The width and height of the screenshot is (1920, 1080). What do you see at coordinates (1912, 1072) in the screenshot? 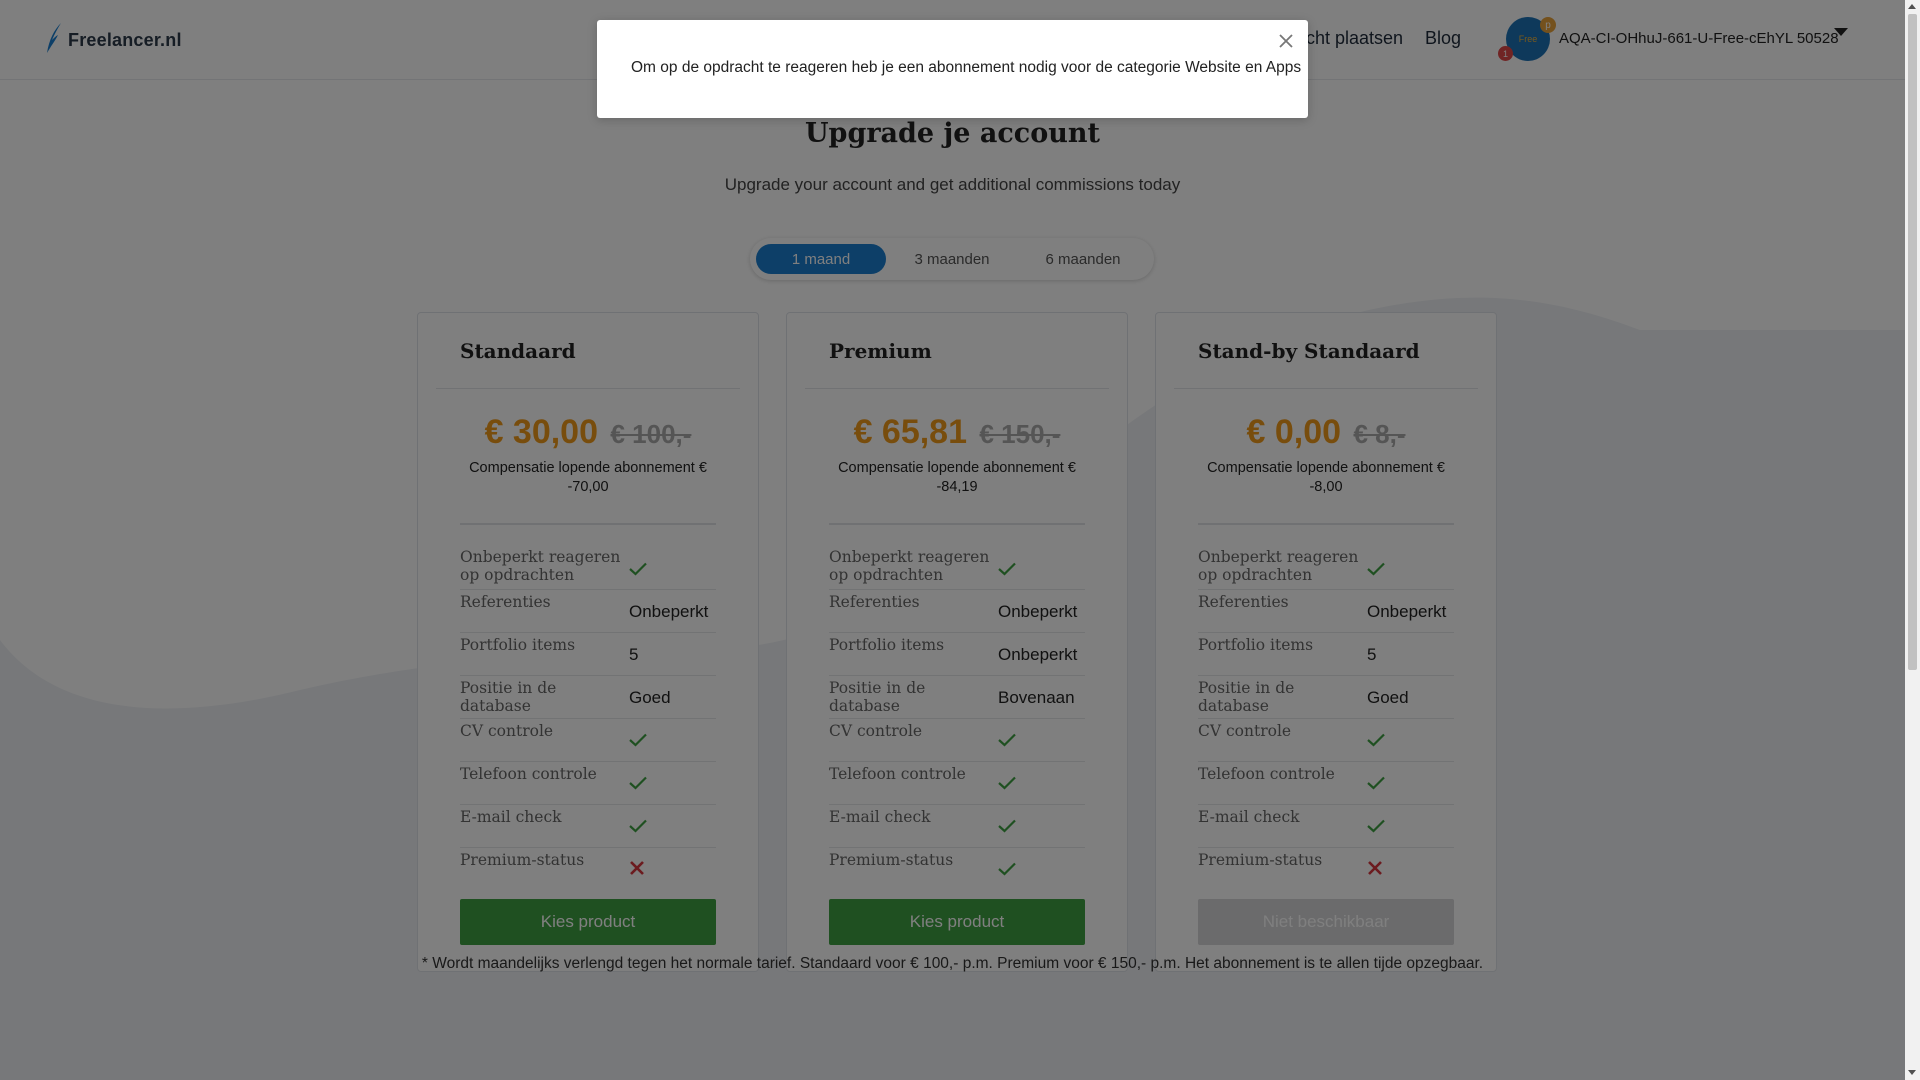
I see `scroll-down-arrow` at bounding box center [1912, 1072].